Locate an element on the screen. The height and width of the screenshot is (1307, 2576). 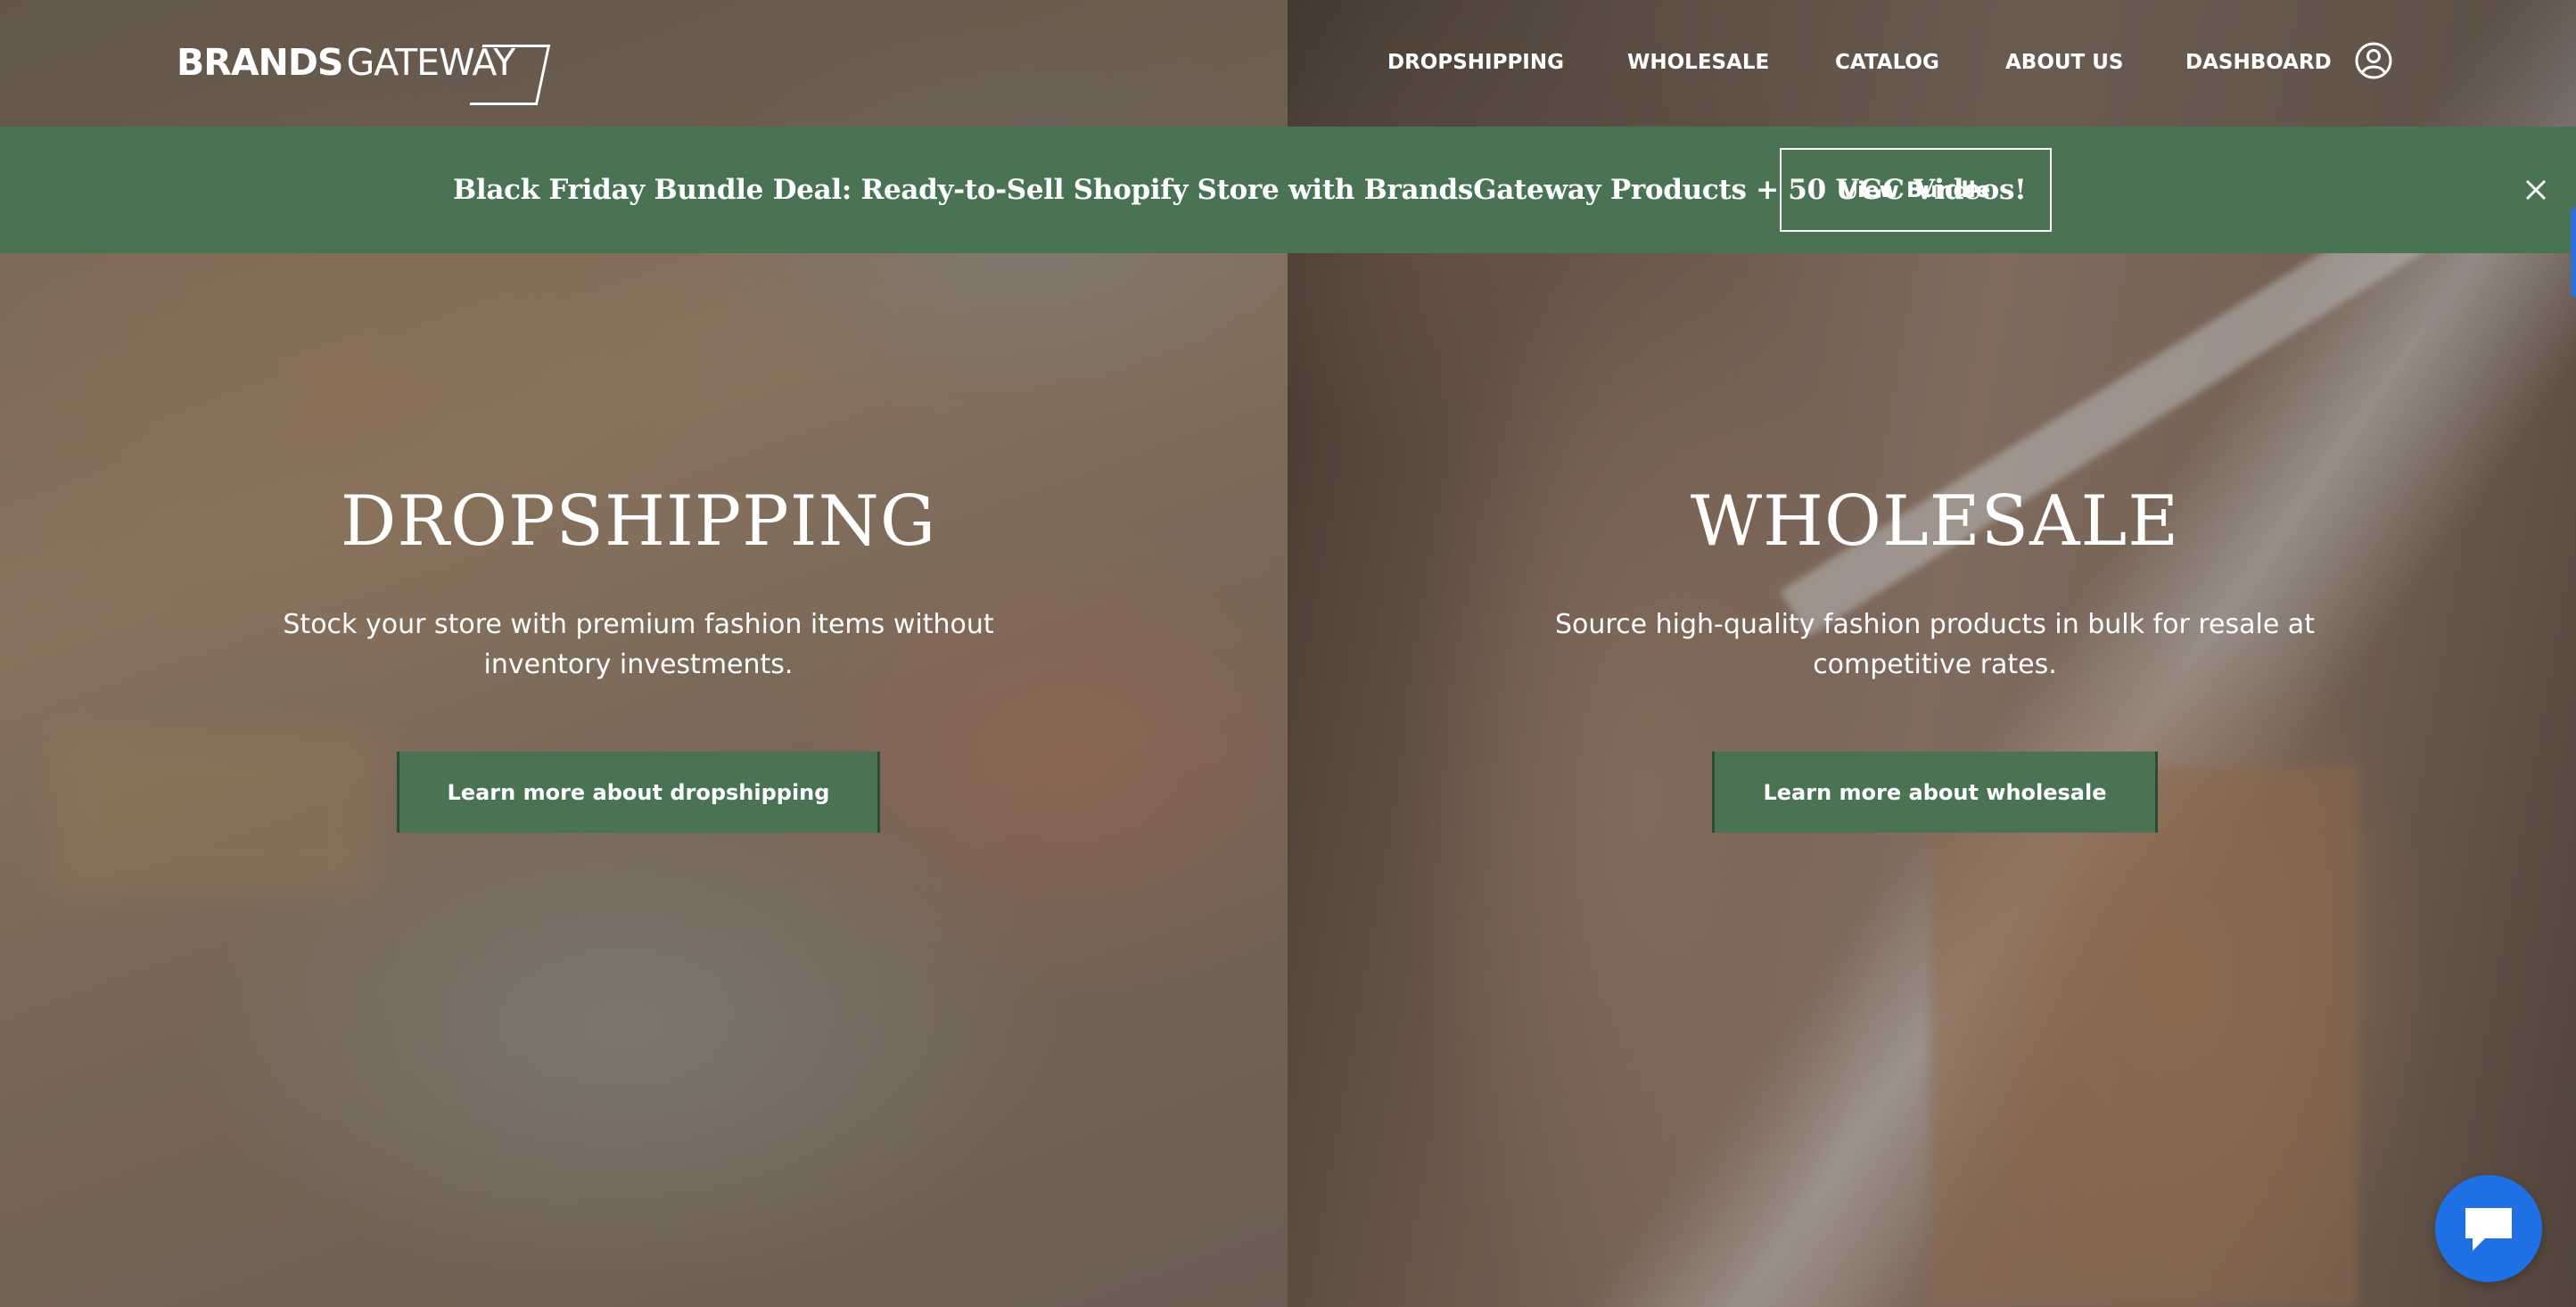
user-circle-icon is located at coordinates (2373, 60).